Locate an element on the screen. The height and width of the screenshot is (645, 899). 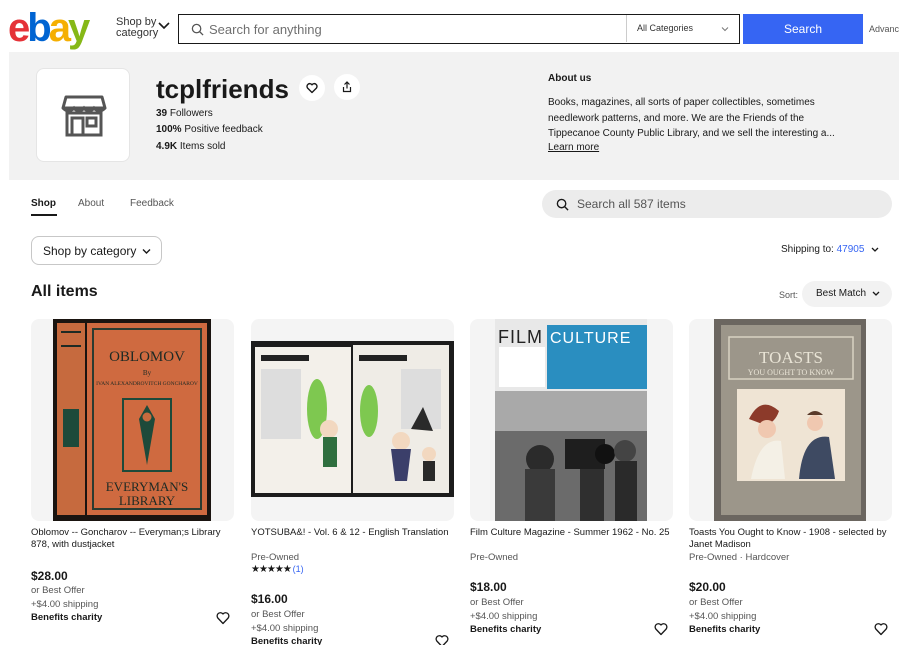
item-condition: Pre-Owned · Hardcover is located at coordinates (739, 557).